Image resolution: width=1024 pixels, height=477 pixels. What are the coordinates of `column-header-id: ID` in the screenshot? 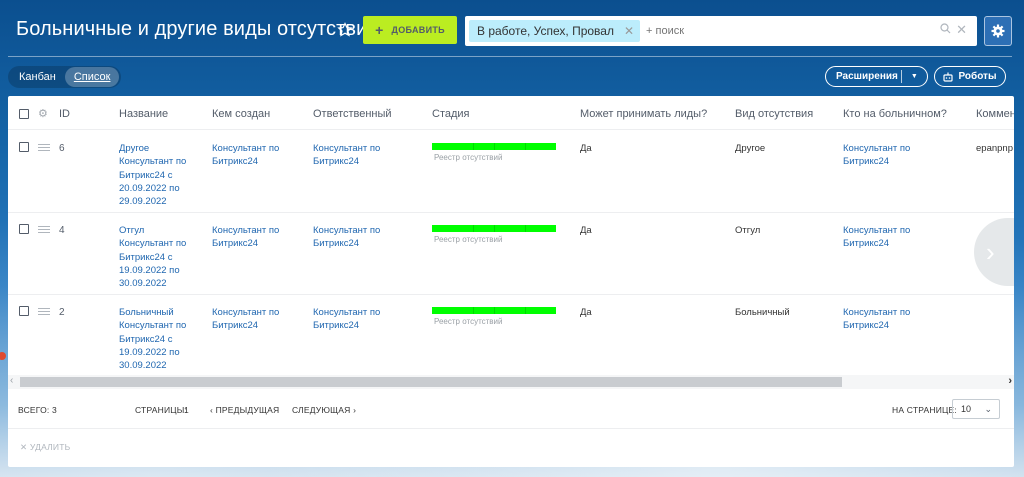 It's located at (64, 114).